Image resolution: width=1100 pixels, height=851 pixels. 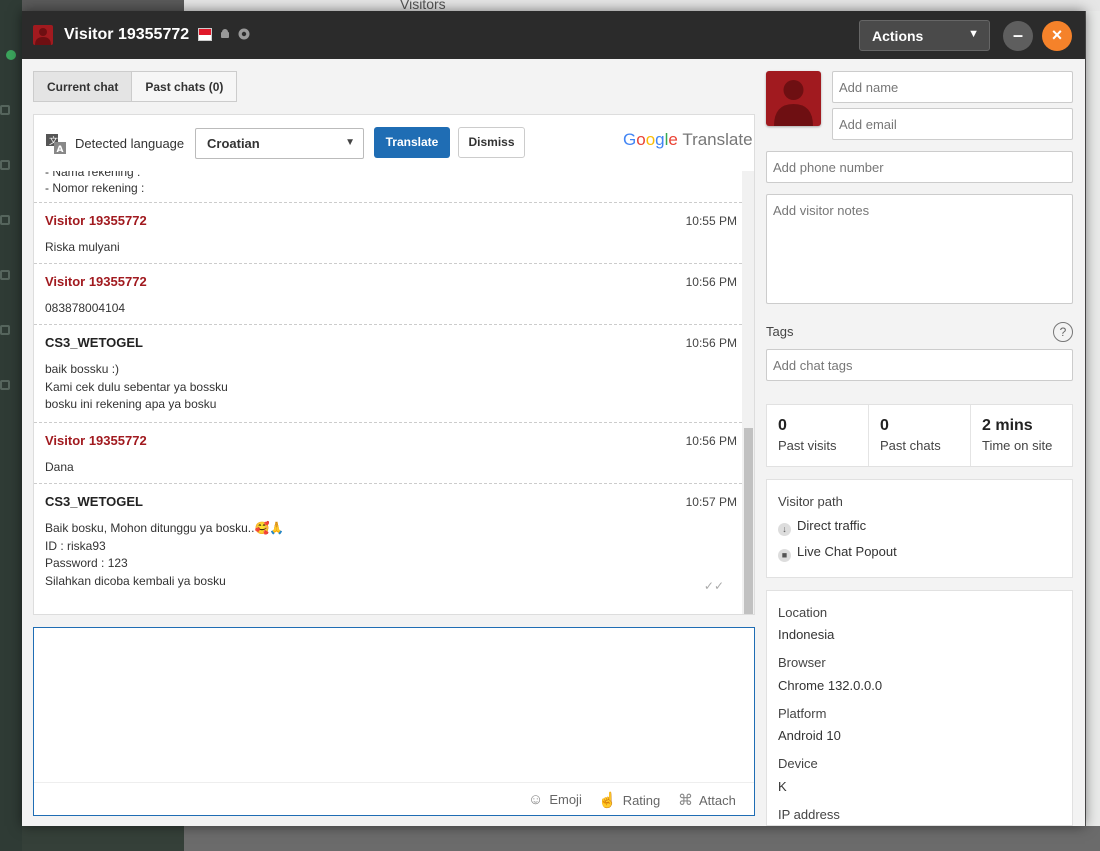 I want to click on tags-field: Add chat tags, so click(x=919, y=365).